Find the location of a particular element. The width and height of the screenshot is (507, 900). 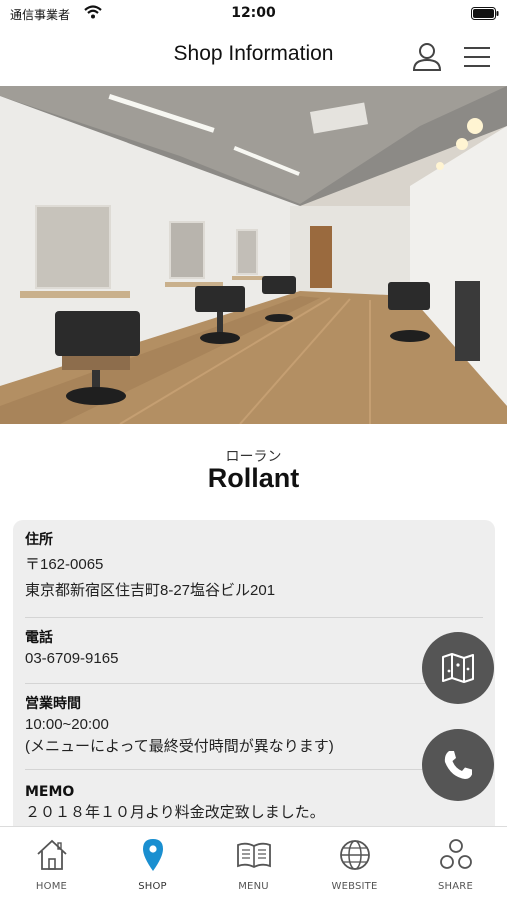

tab-home: HOME is located at coordinates (51, 863).